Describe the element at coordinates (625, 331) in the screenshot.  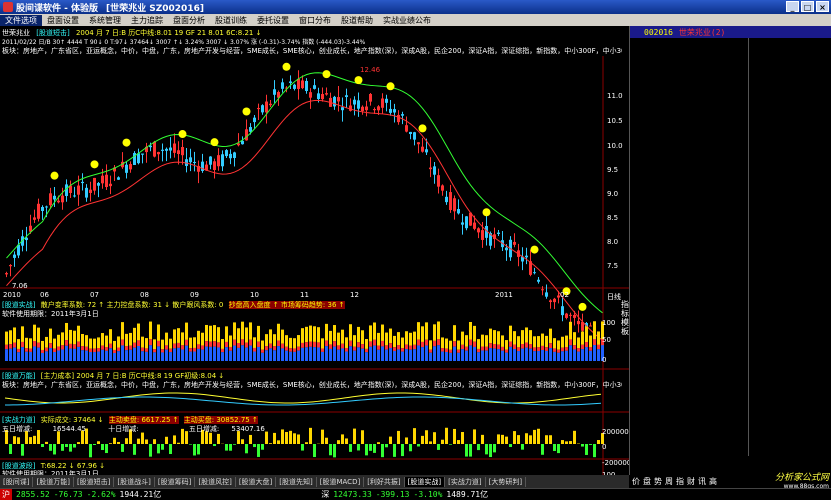
I see `side-tab-3: 板` at that location.